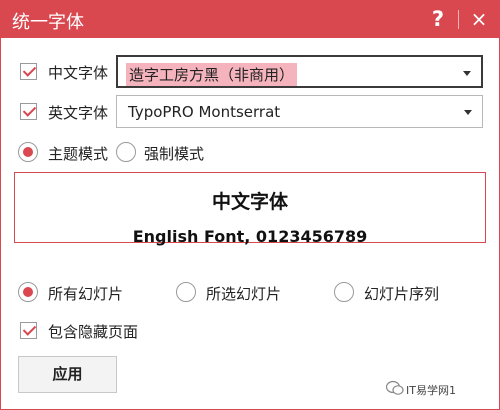 This screenshot has height=410, width=500. I want to click on english-font-value: TypoPRO Montserrat, so click(204, 112).